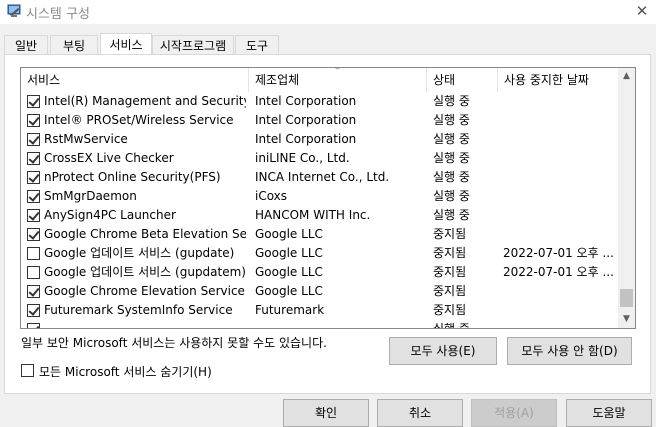 The height and width of the screenshot is (427, 656). I want to click on column-header-date-disabled: 사용 중지한 날짜, so click(558, 80).